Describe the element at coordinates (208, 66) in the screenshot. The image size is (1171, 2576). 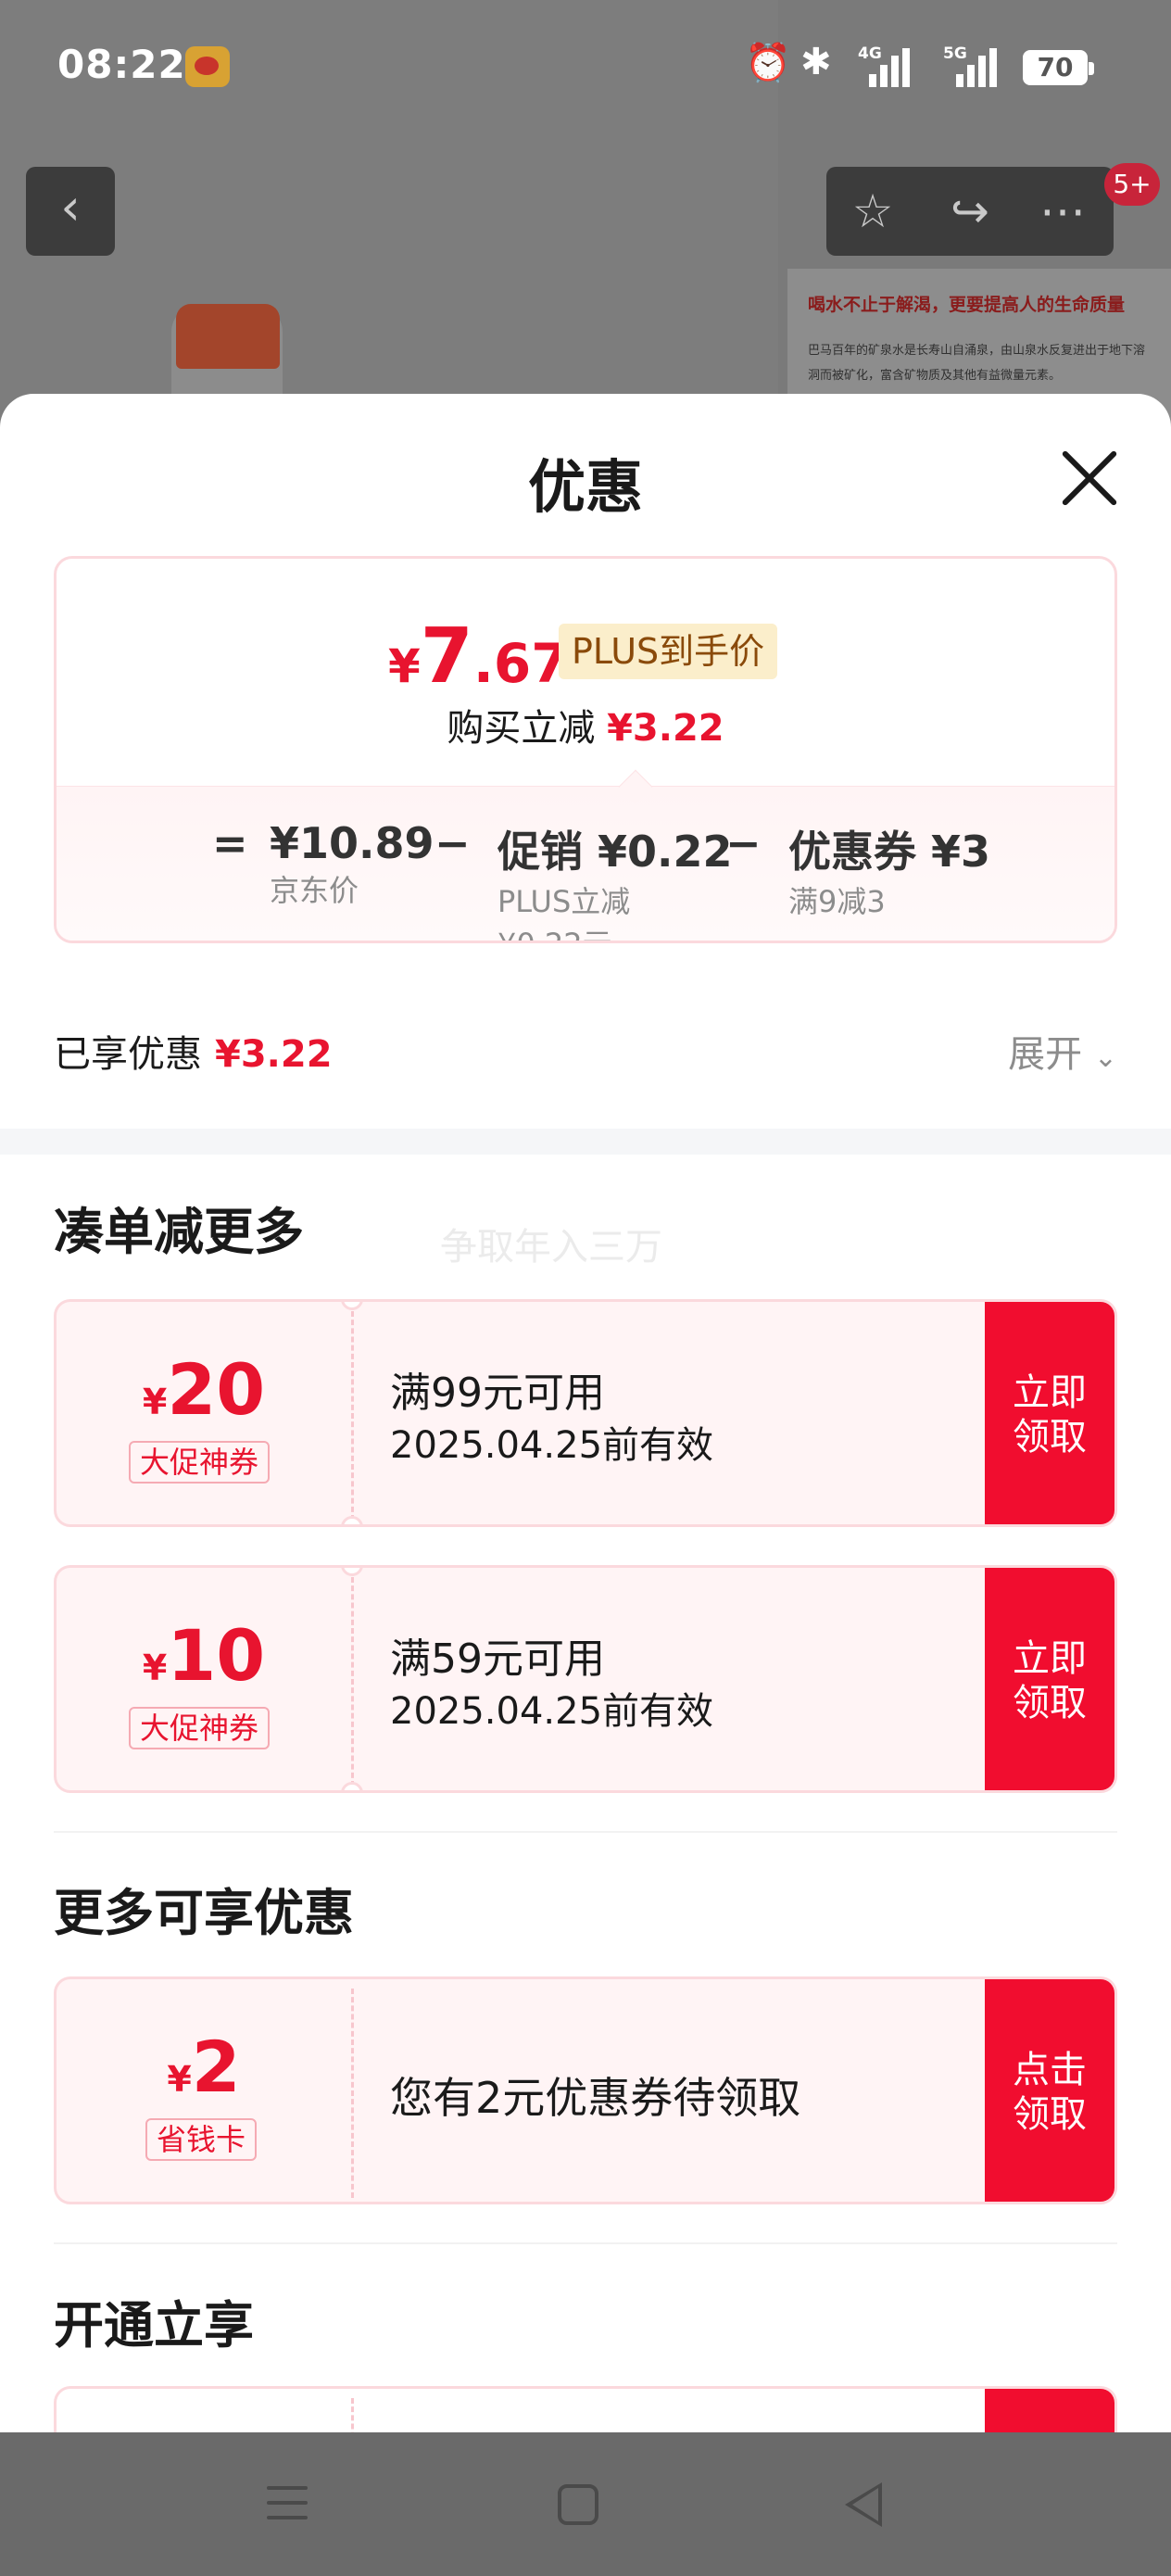
I see `weibo-notification-icon` at that location.